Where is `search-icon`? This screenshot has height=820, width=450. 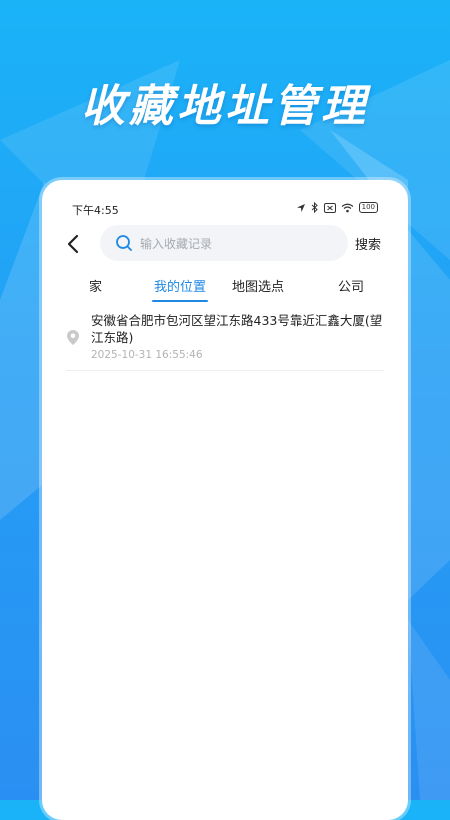 search-icon is located at coordinates (124, 243).